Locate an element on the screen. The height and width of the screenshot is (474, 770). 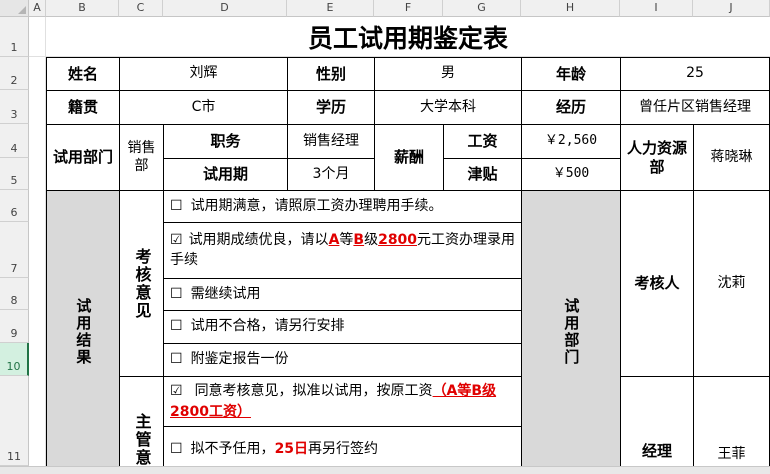
row-header-8: 8 is located at coordinates (14, 294).